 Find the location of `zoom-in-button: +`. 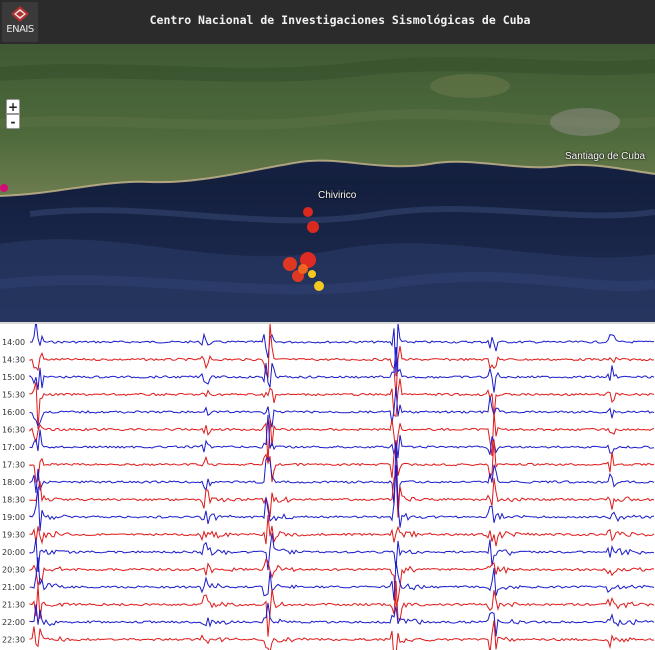

zoom-in-button: + is located at coordinates (13, 106).